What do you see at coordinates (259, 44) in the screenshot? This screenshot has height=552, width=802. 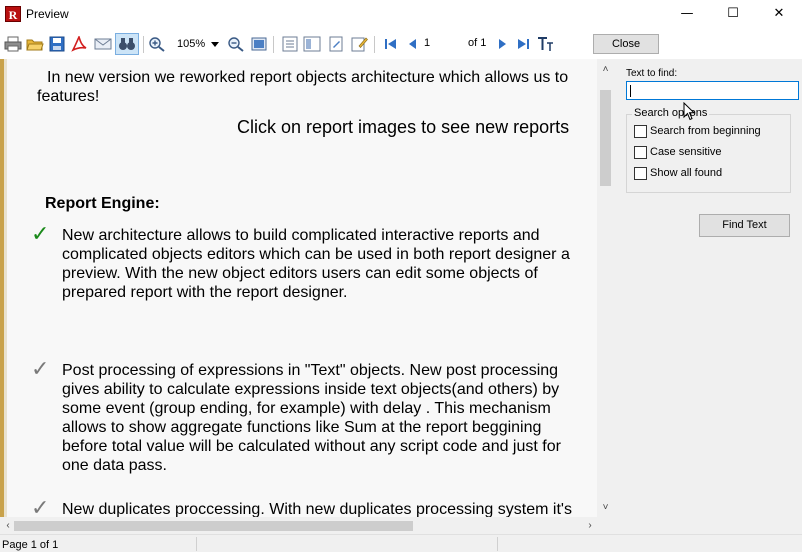 I see `full-screen-icon` at bounding box center [259, 44].